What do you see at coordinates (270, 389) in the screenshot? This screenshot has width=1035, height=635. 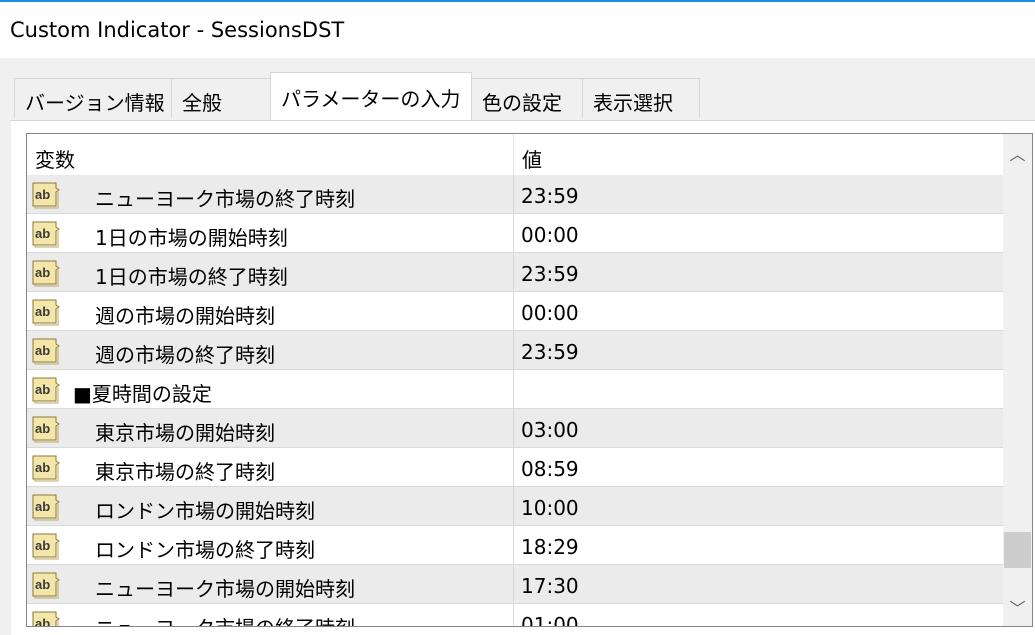 I see `variable-cell: ab ■夏時間の設定` at bounding box center [270, 389].